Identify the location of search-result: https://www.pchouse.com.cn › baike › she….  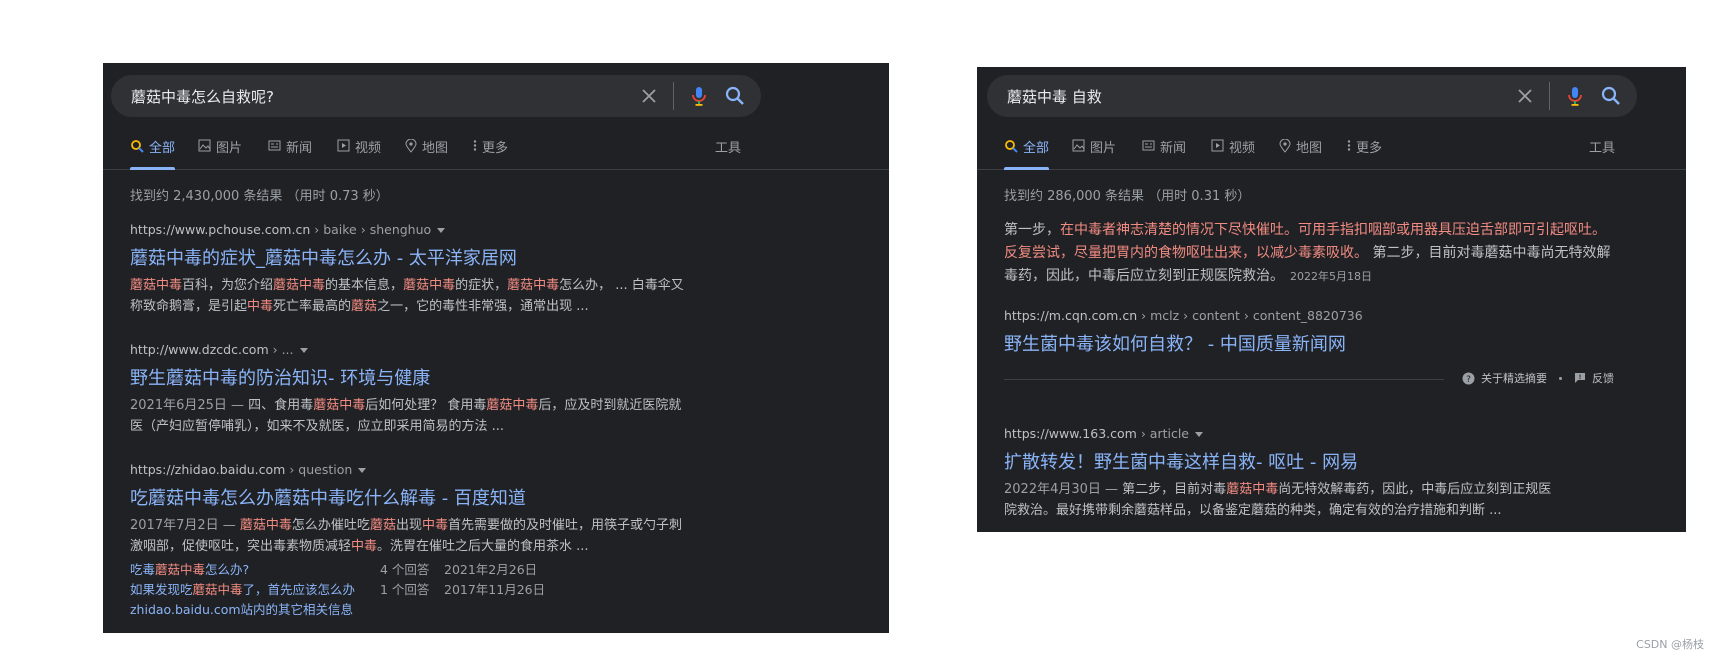
(410, 269).